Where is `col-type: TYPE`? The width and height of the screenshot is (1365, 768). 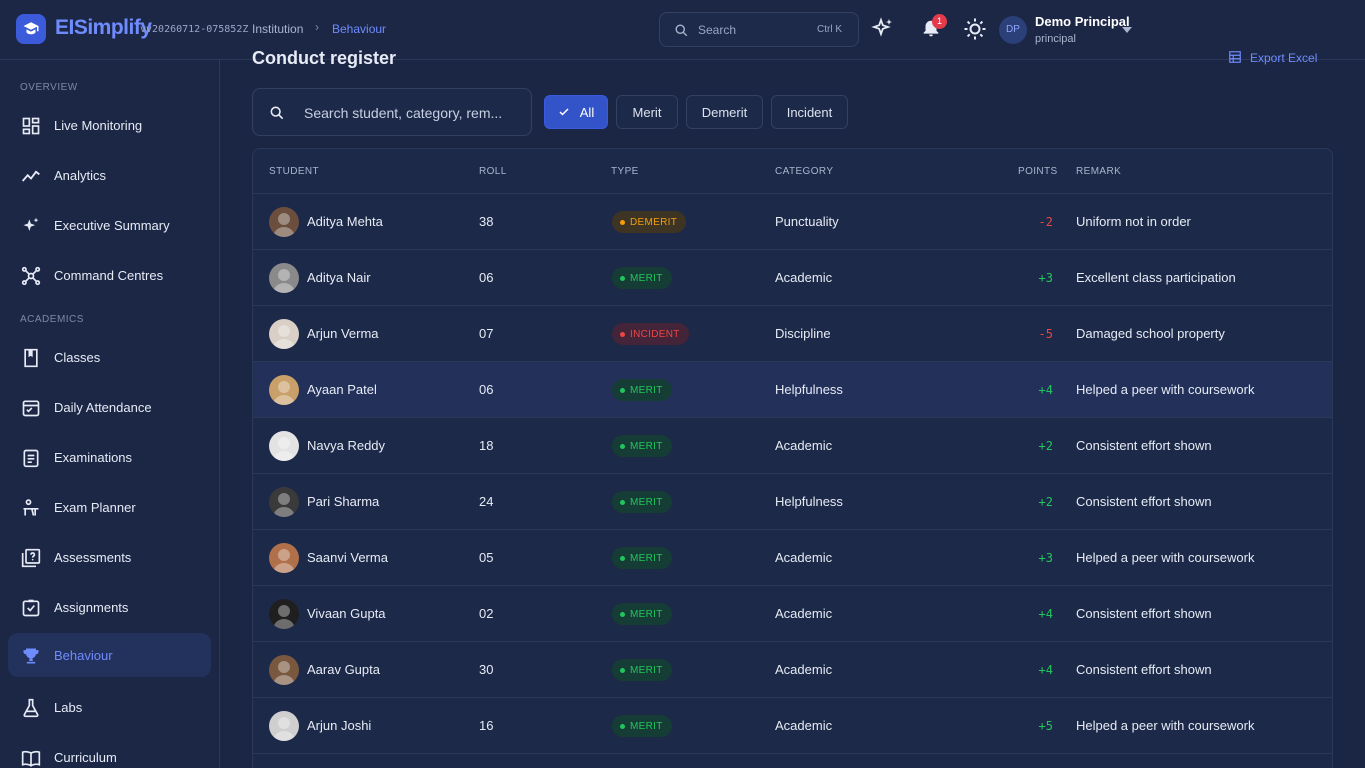
col-type: TYPE is located at coordinates (625, 171).